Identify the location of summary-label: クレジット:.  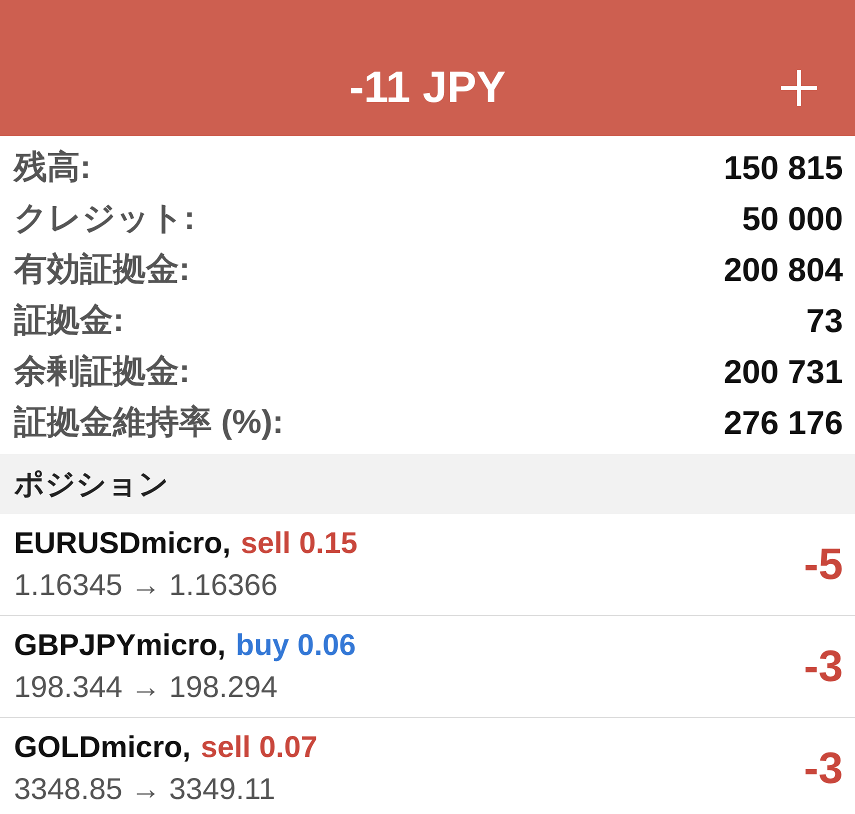
(104, 218).